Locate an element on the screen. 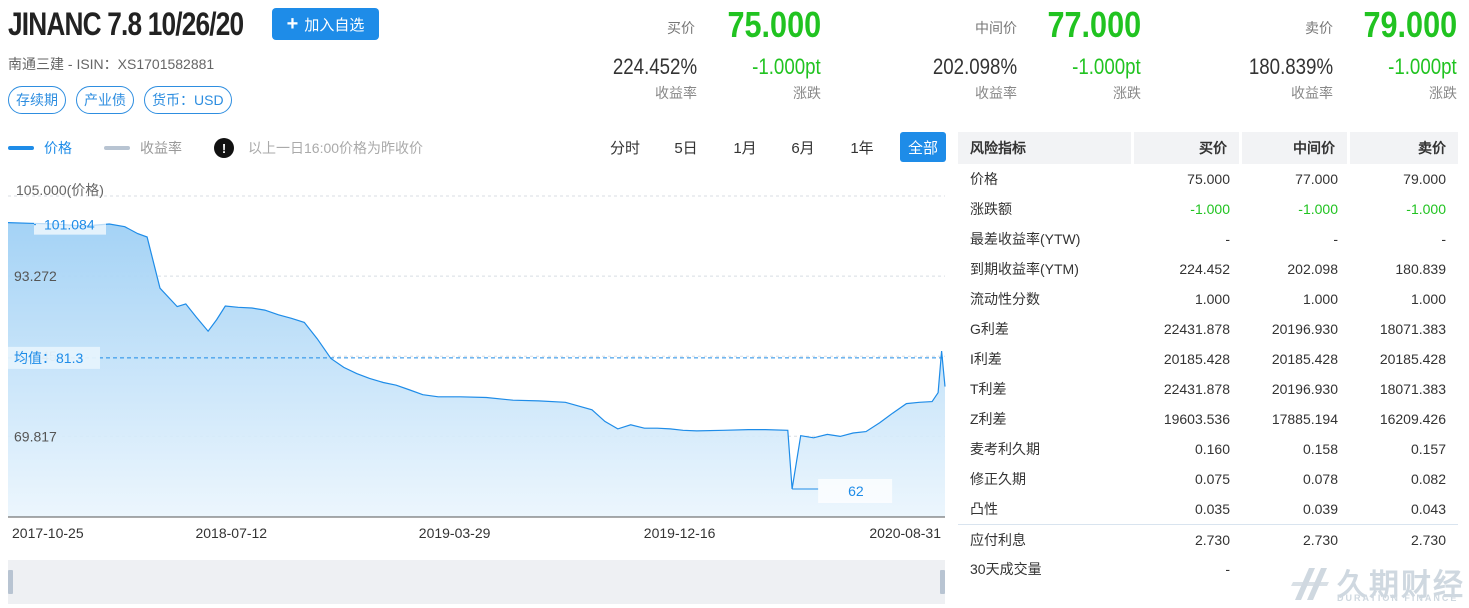 The height and width of the screenshot is (608, 1469). row-bid-value: 0.035 is located at coordinates (1212, 509).